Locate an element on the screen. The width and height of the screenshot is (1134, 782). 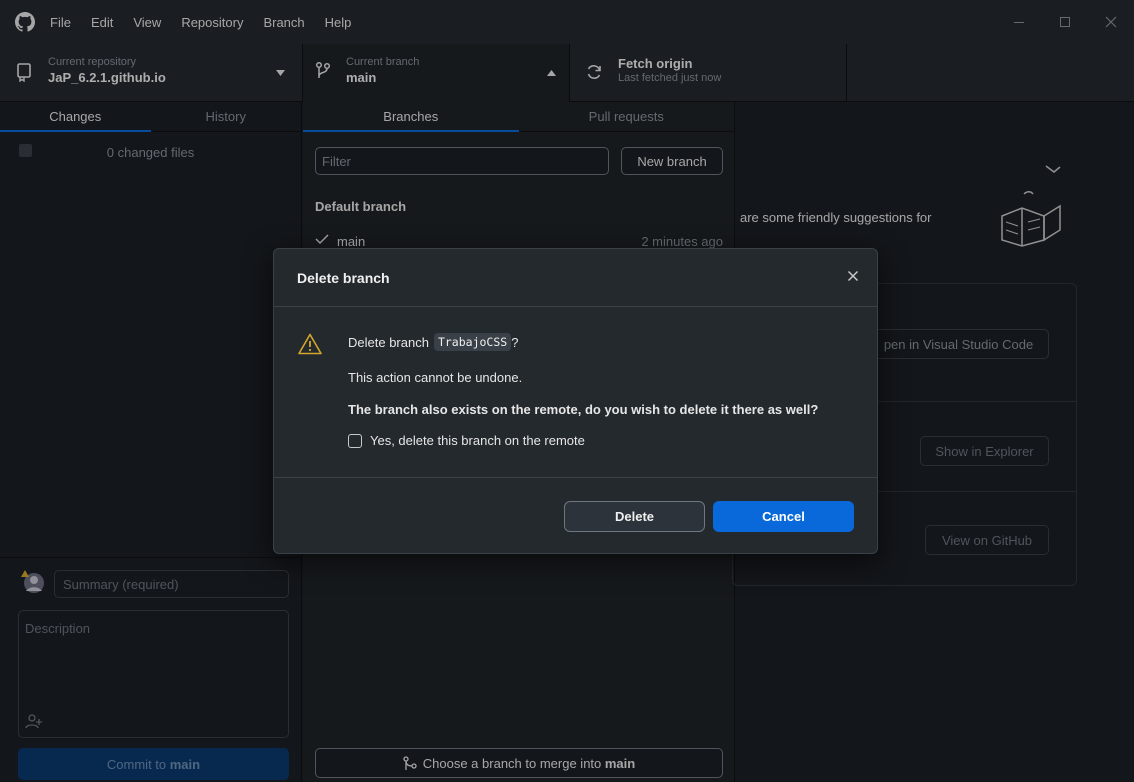
undo-warning: This action cannot be undone. is located at coordinates (435, 377).